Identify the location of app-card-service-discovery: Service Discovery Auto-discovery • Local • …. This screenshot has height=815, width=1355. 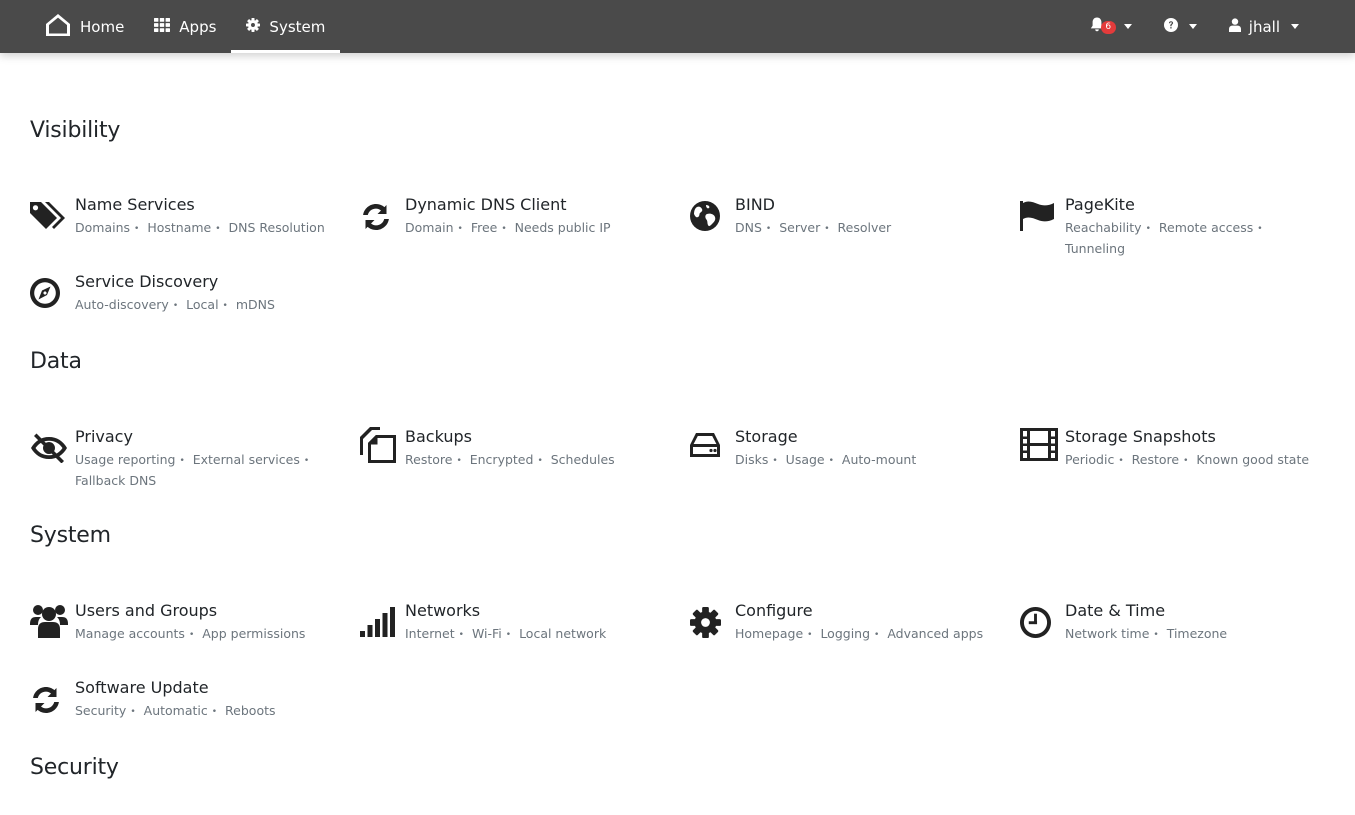
(190, 305).